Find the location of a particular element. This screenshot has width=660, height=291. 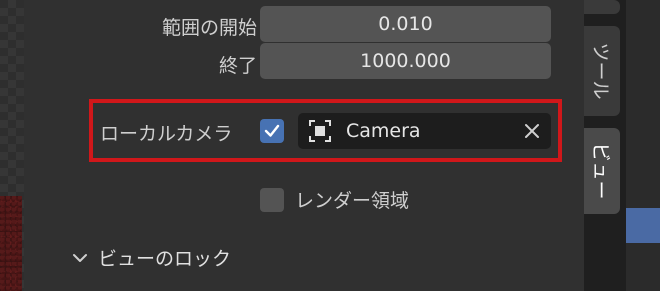

tab-view-label: ビュー is located at coordinates (600, 171).